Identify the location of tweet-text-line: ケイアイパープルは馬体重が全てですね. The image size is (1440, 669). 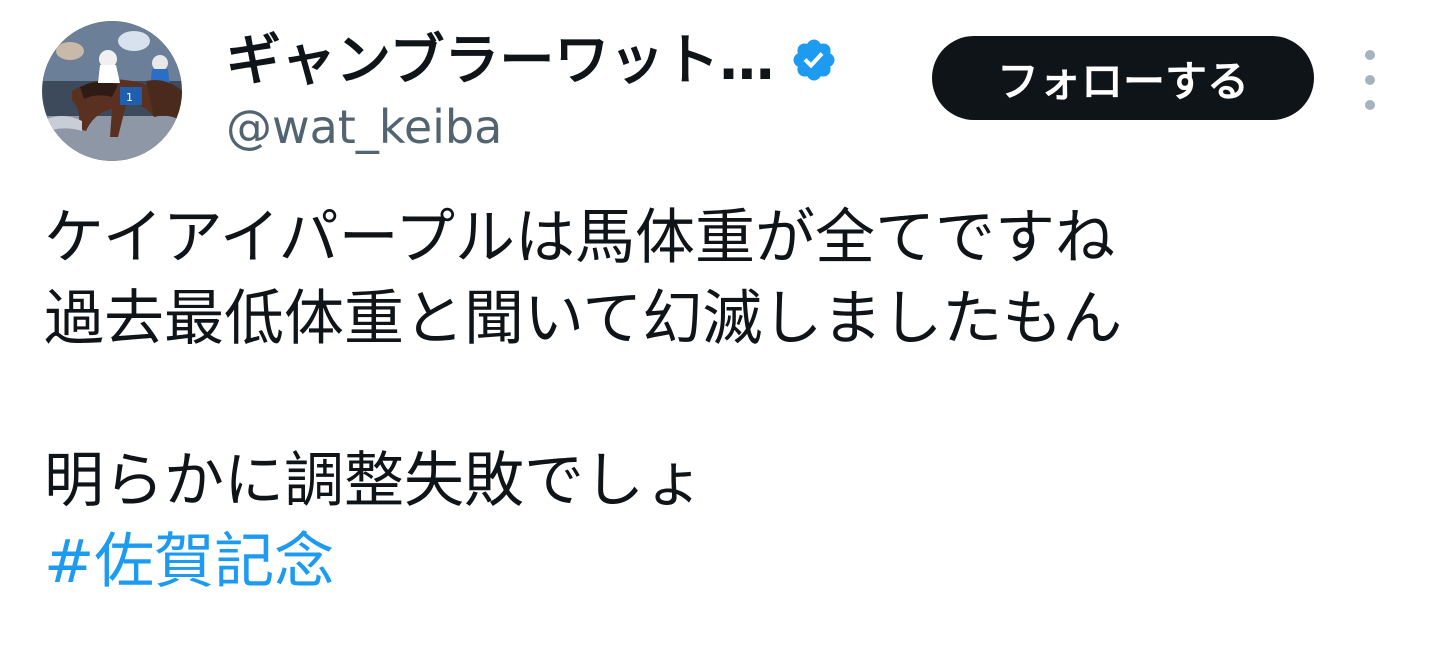
(579, 238).